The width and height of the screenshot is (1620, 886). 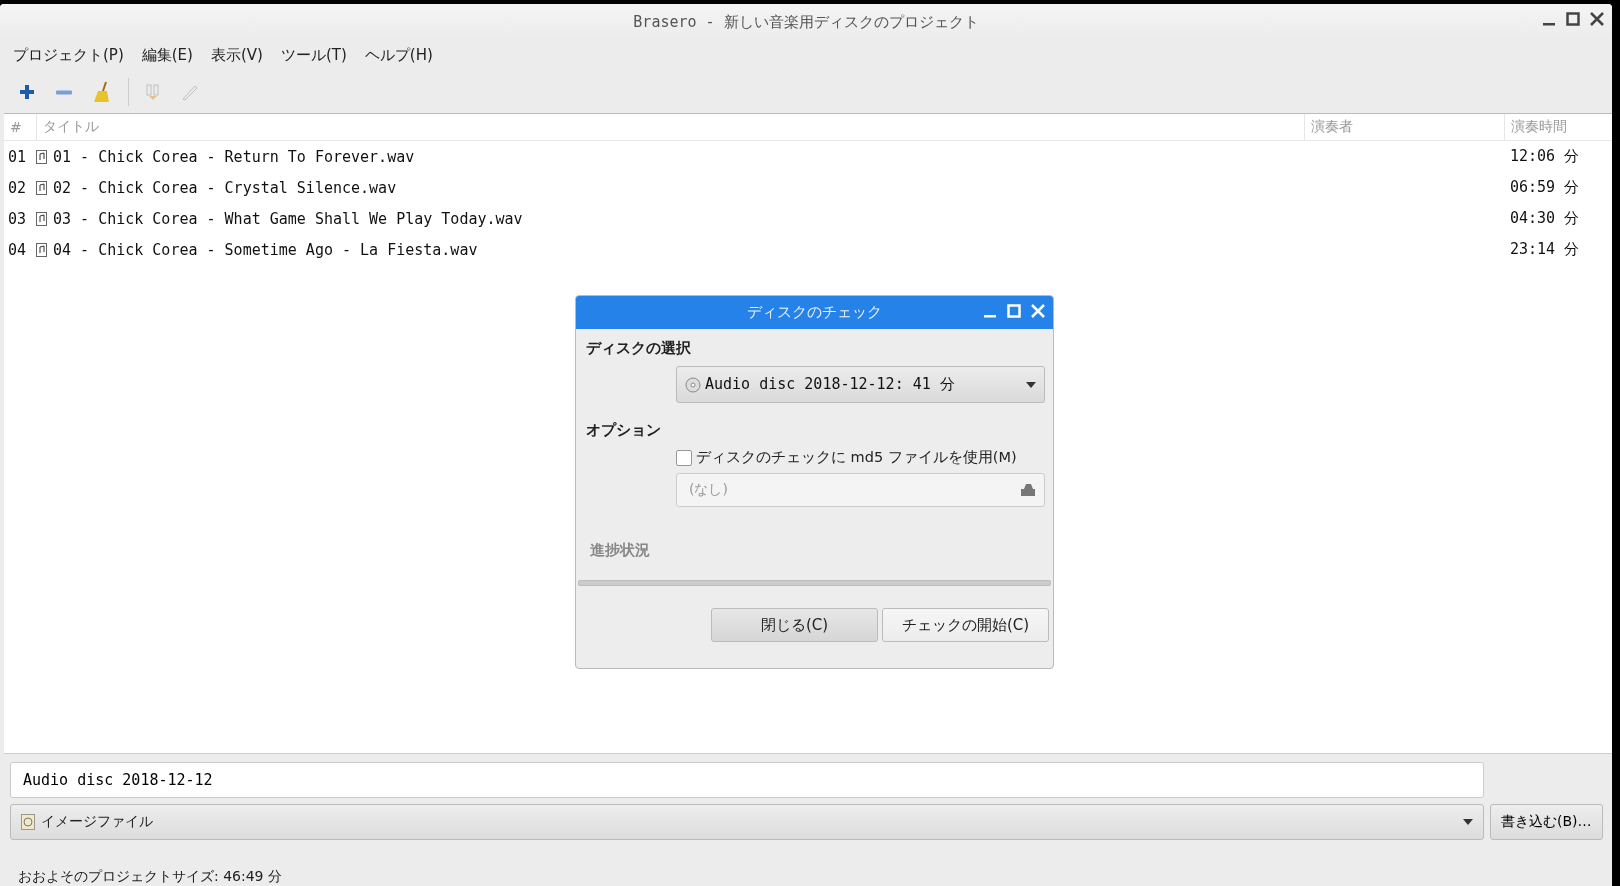 I want to click on window-title: Brasero - 新しい音楽用ディスクのプロジェクト, so click(x=806, y=22).